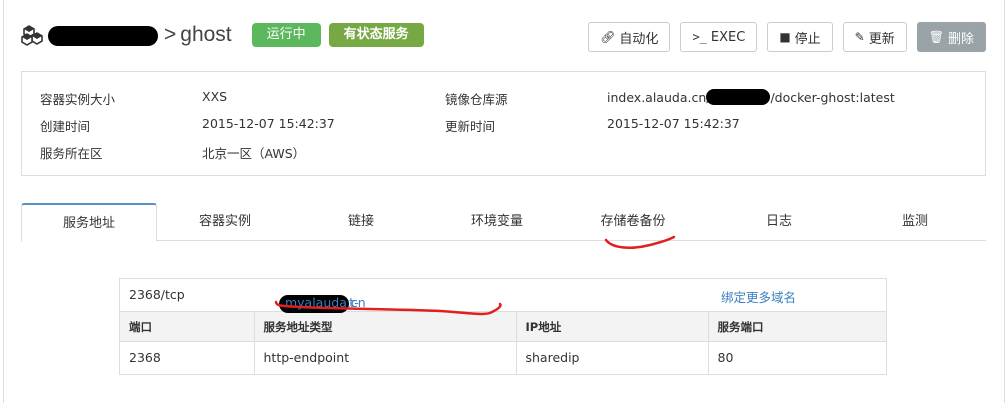  I want to click on bind-more-domains-link: 绑定更多域名, so click(758, 296).